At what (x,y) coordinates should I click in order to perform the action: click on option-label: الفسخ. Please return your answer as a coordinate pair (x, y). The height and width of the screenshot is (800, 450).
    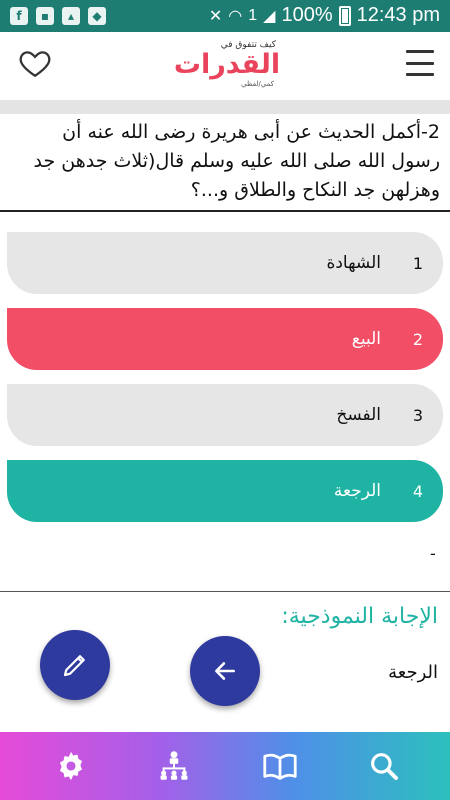
    Looking at the image, I should click on (358, 415).